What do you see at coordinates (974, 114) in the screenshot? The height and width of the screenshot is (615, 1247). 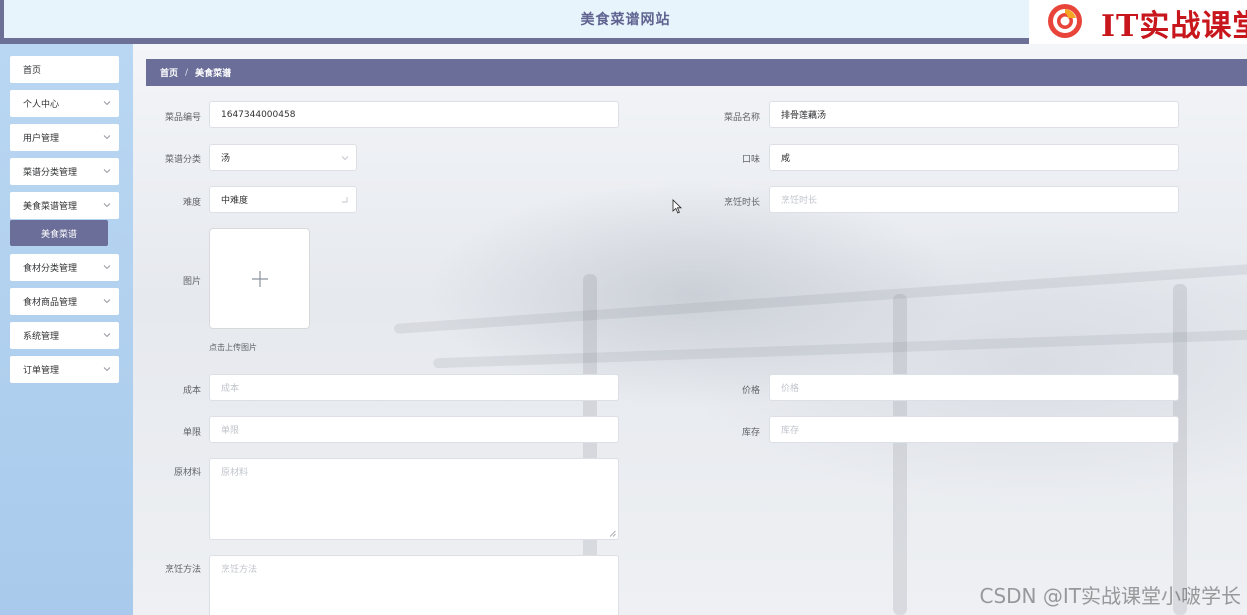 I see `name-input: 排骨莲藕汤` at bounding box center [974, 114].